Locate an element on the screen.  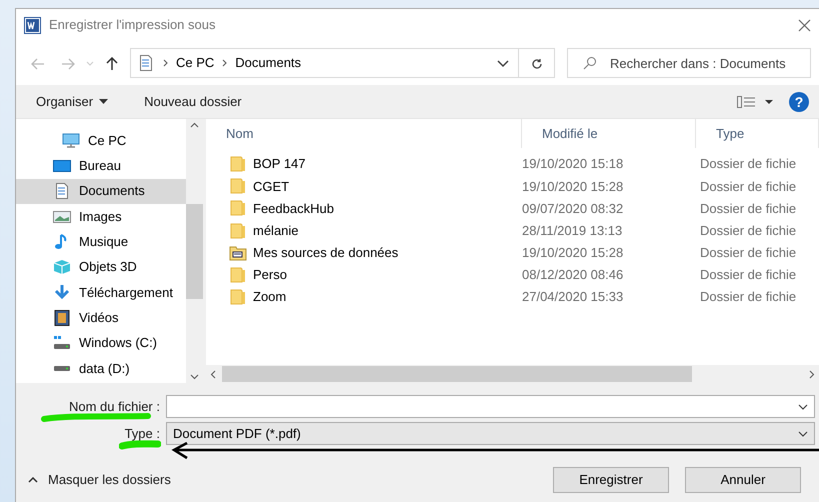
folder-name: BOP 147 is located at coordinates (279, 164).